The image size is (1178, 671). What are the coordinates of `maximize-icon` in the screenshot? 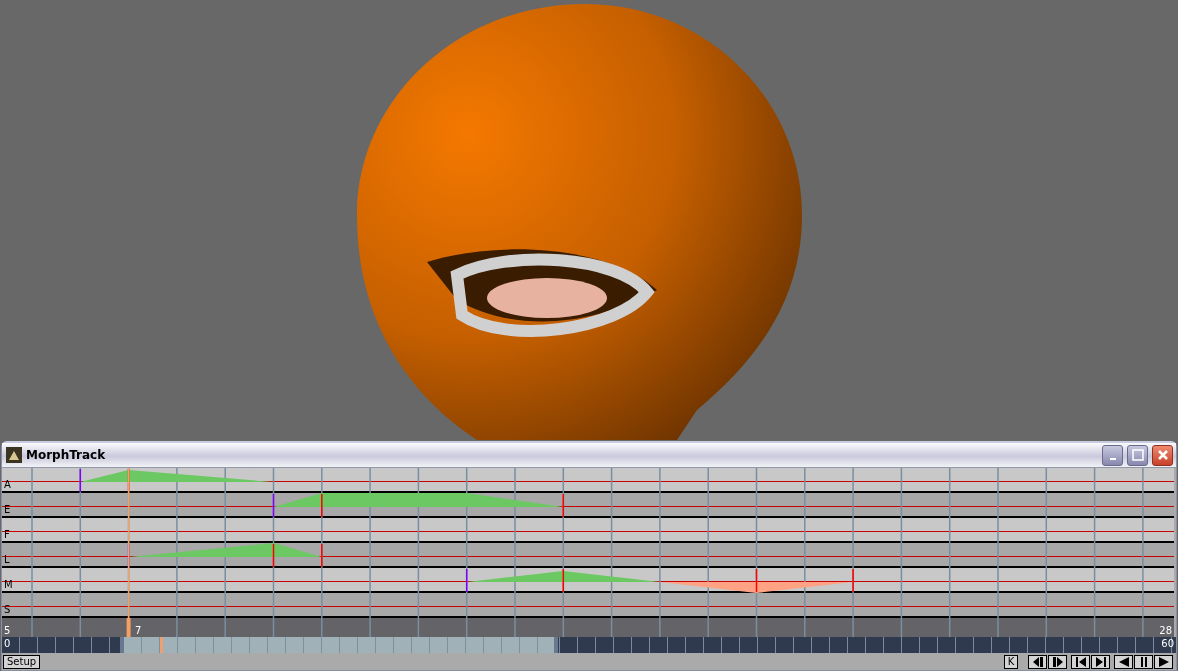 It's located at (1137, 455).